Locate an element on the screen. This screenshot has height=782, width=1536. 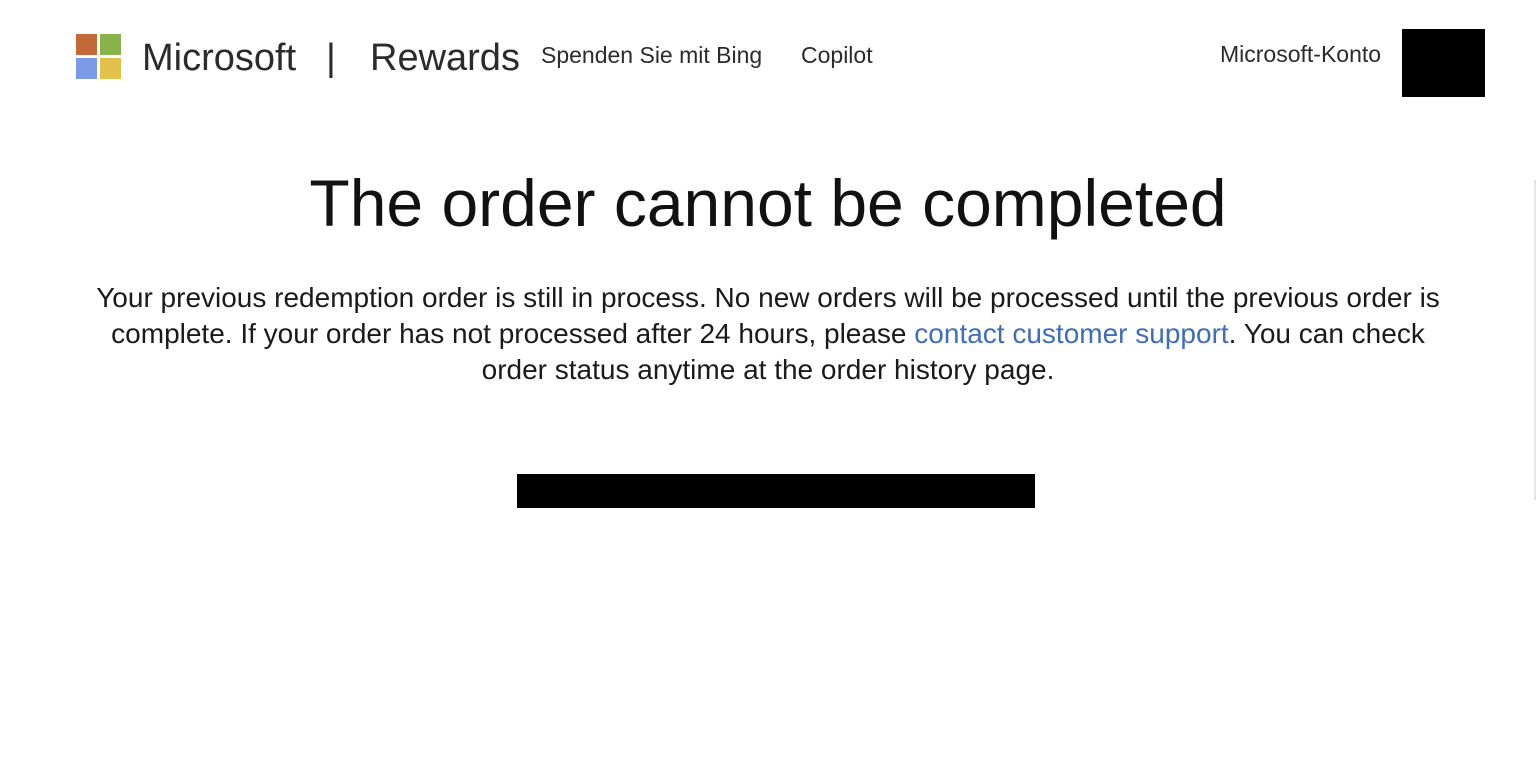
logo-square-yellow is located at coordinates (110, 68).